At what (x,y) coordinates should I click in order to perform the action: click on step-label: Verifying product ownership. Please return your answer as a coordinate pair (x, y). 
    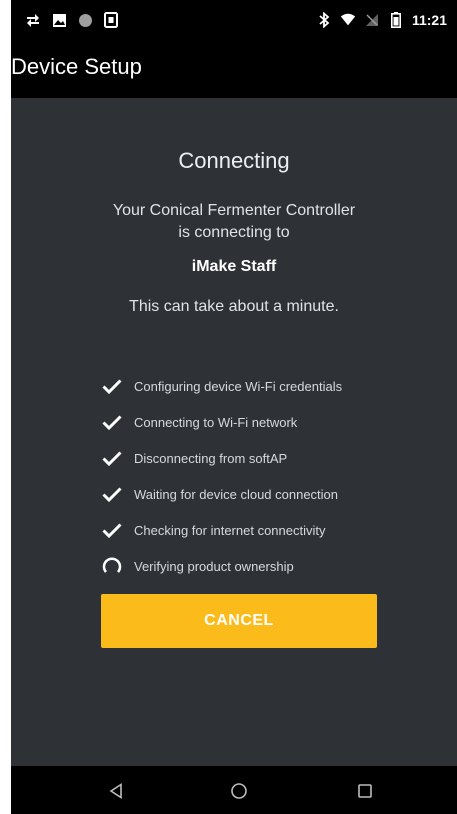
    Looking at the image, I should click on (214, 566).